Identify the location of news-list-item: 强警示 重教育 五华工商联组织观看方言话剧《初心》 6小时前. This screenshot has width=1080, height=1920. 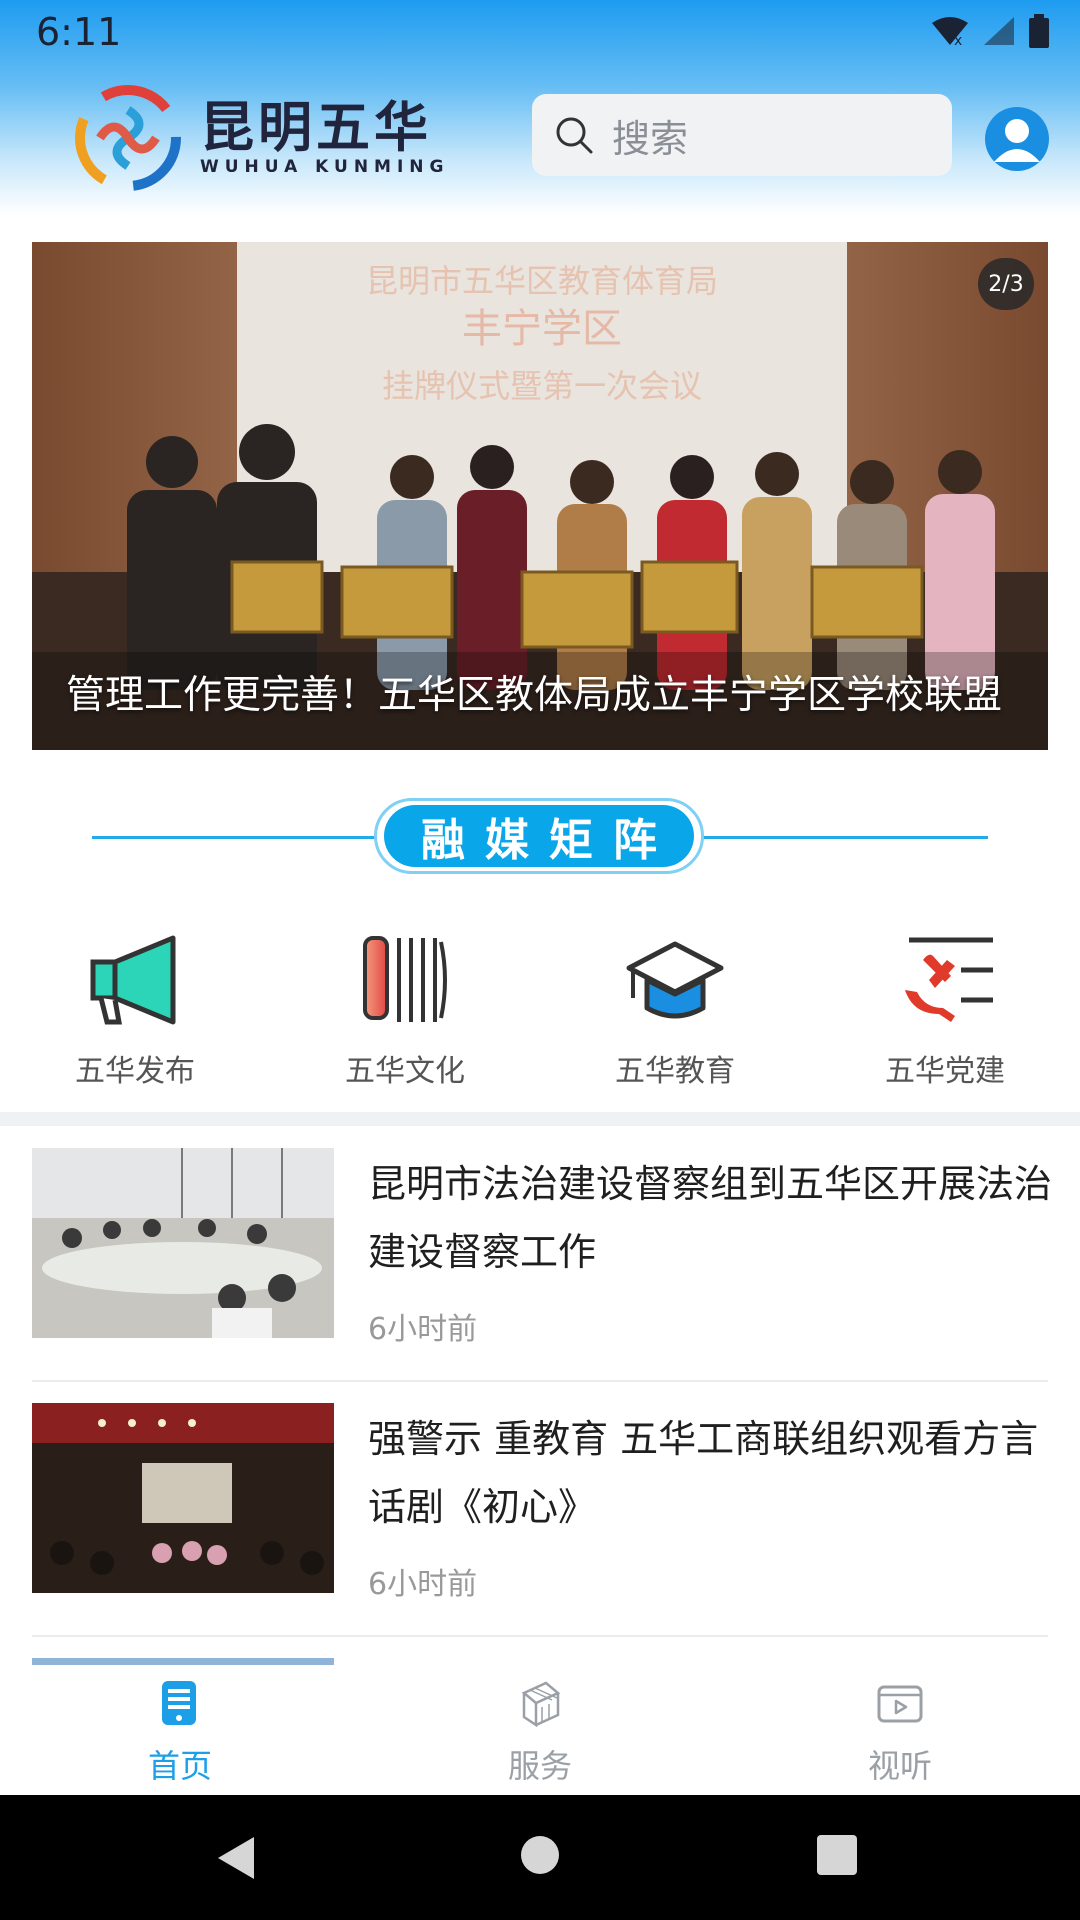
(540, 1530).